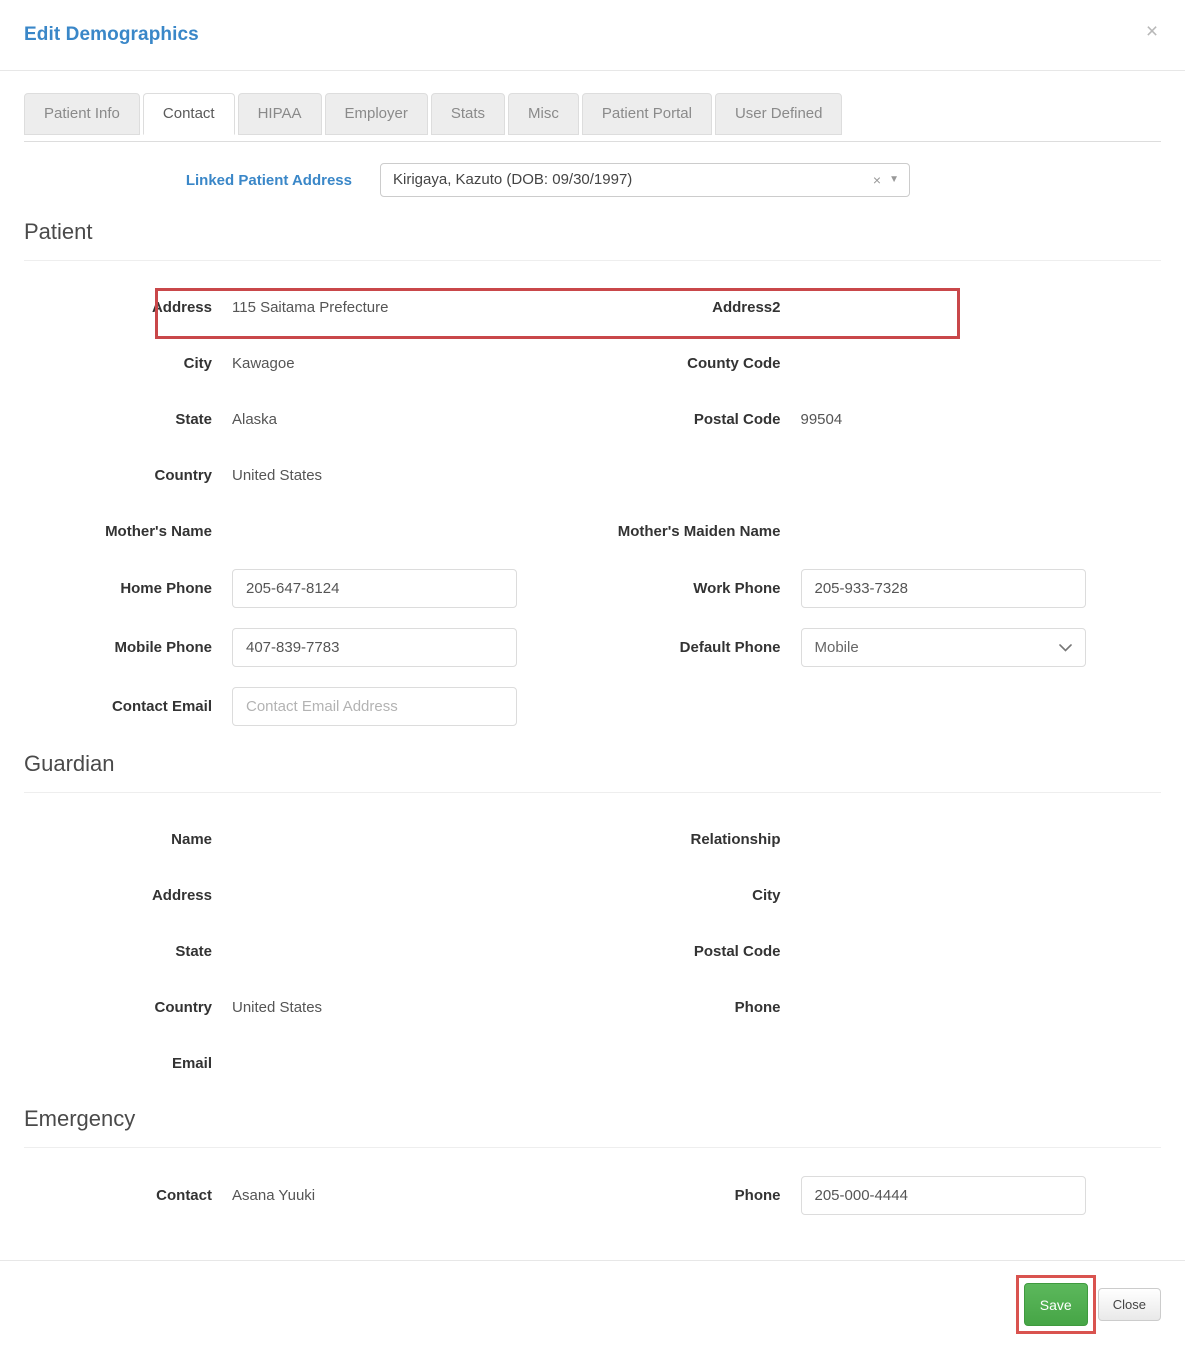  I want to click on field-address: Address 115 Saitama Prefecture, so click(308, 307).